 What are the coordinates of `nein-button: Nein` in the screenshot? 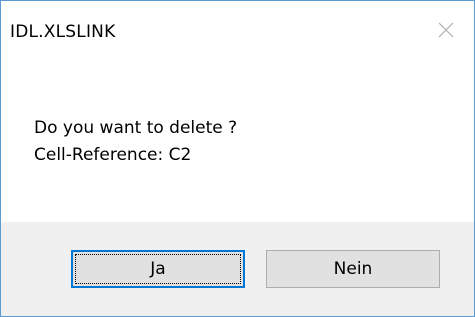 It's located at (353, 269).